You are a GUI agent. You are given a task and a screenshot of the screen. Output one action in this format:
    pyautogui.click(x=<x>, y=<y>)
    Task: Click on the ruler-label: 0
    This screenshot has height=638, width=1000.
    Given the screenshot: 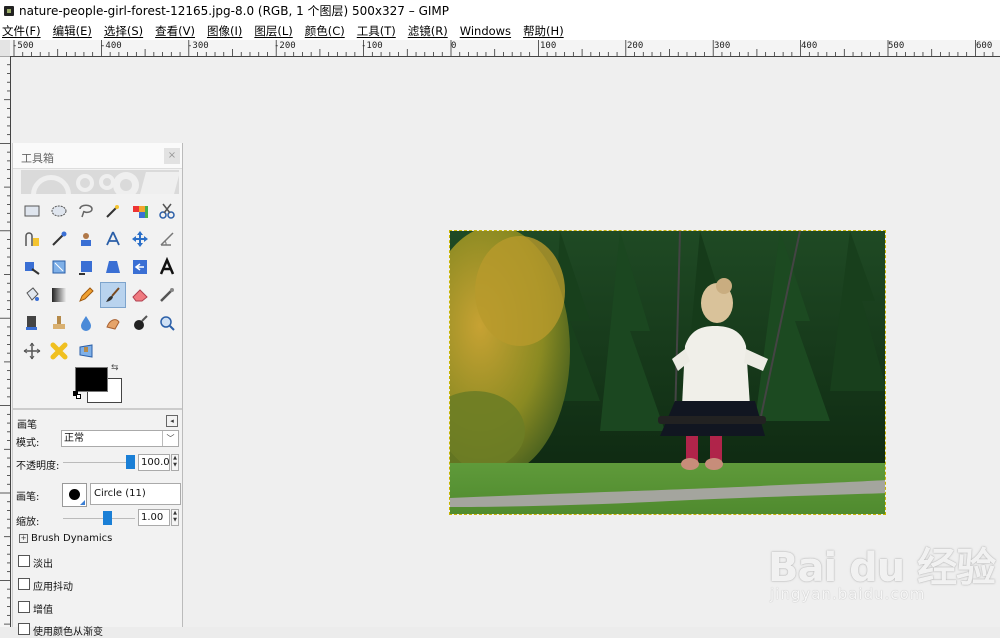 What is the action you would take?
    pyautogui.click(x=454, y=46)
    